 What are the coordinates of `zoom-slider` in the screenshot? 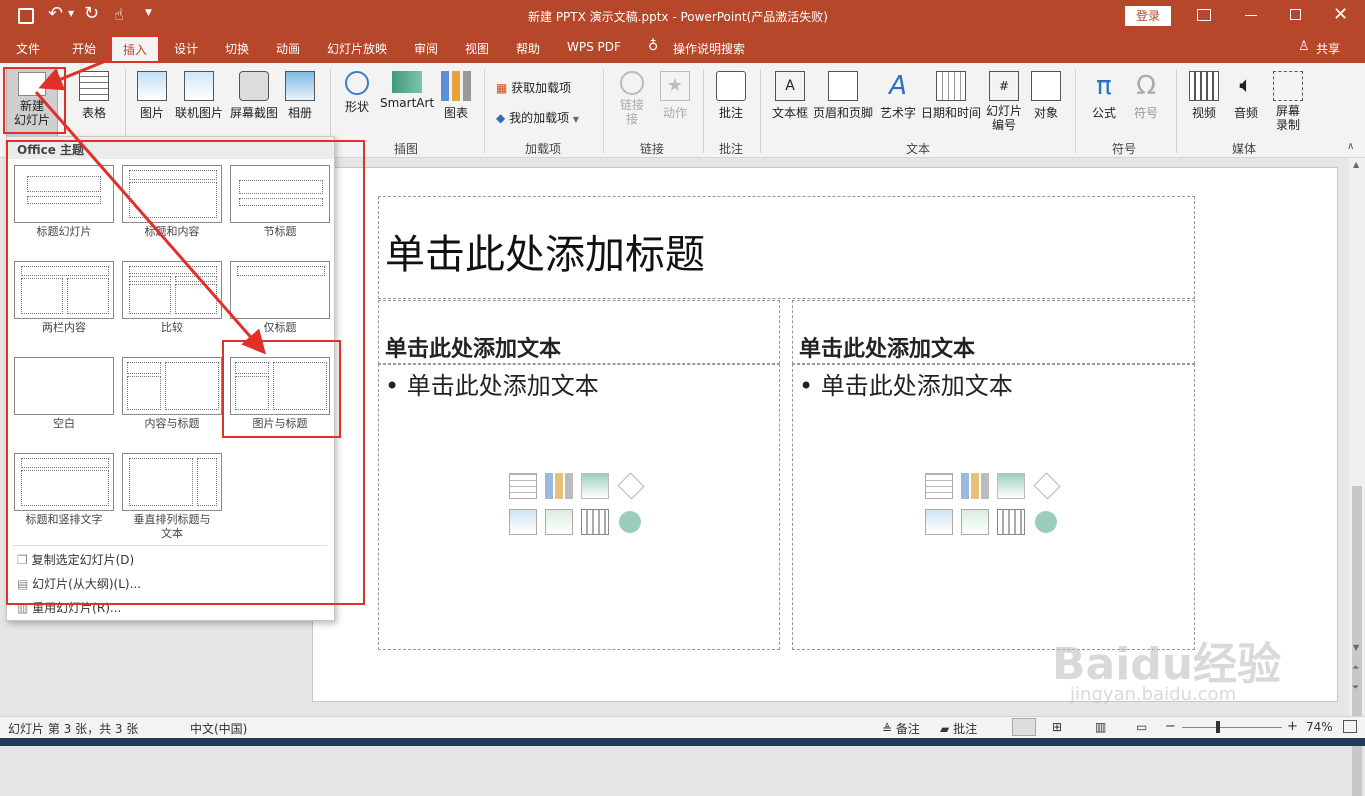 It's located at (1232, 727).